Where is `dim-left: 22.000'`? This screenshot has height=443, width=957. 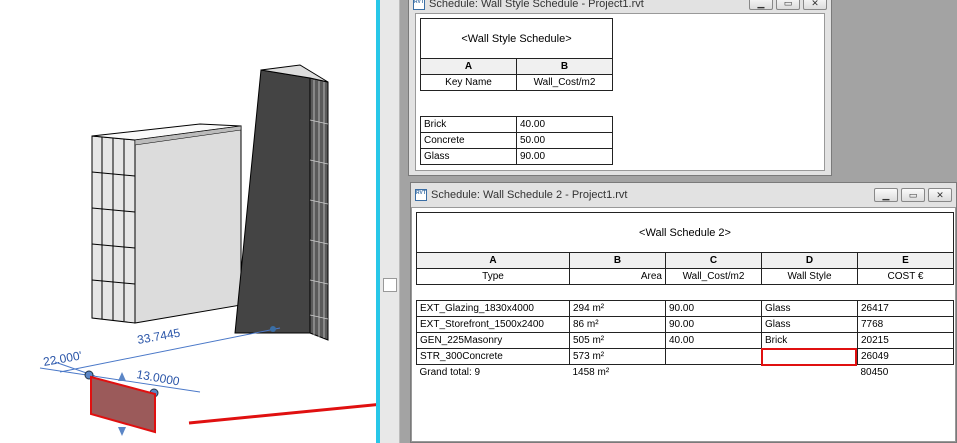
dim-left: 22.000' is located at coordinates (62, 358).